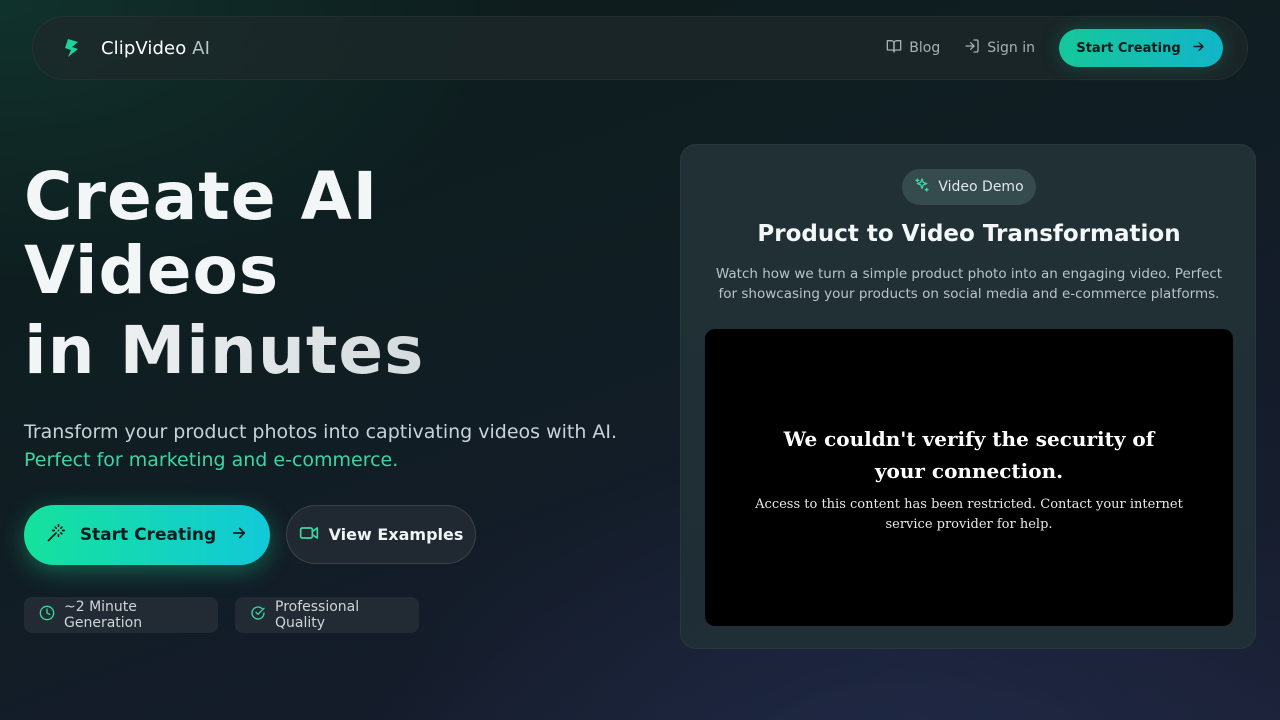 This screenshot has width=1280, height=720. Describe the element at coordinates (396, 534) in the screenshot. I see `button-label: View Examples` at that location.